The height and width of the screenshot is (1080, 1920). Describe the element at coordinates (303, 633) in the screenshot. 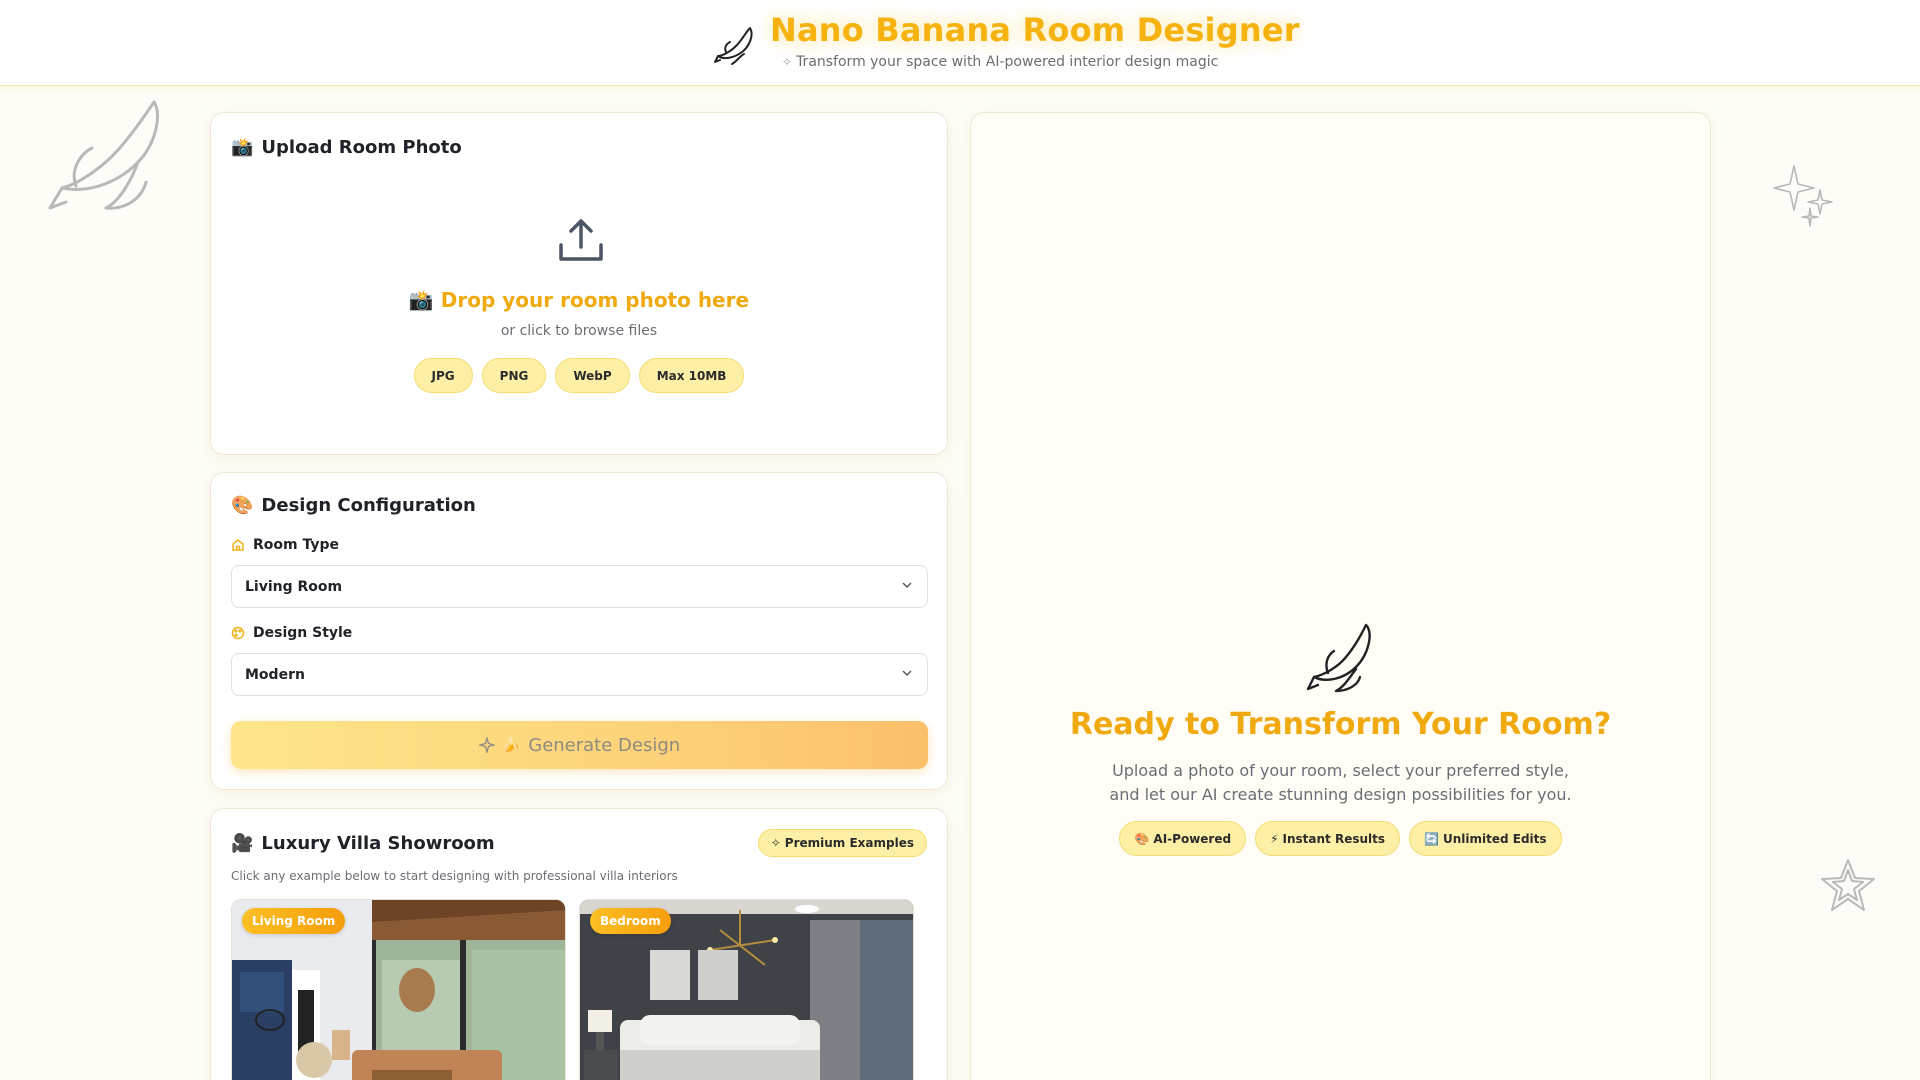

I see `design-style-label-text: Design Style` at that location.